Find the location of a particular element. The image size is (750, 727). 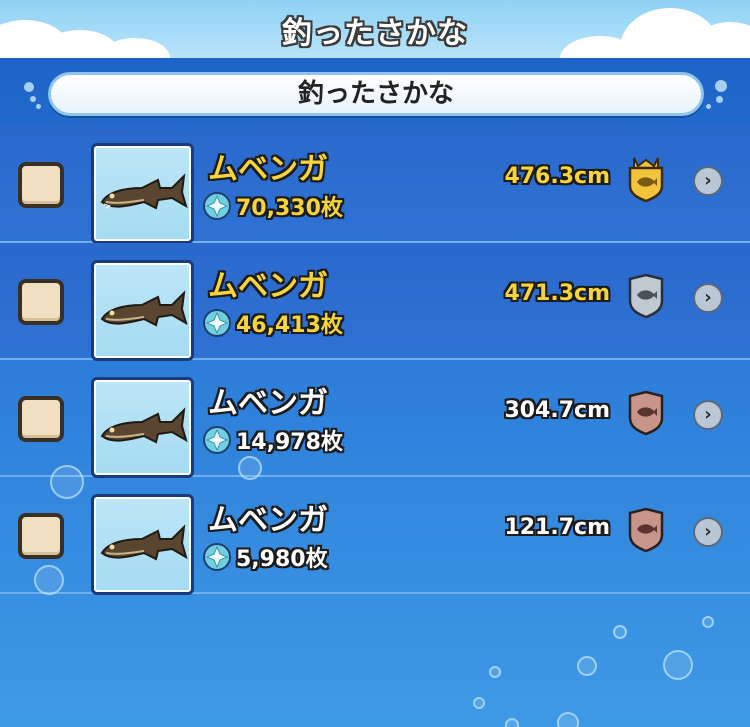

section-header: 釣ったさかな is located at coordinates (376, 94).